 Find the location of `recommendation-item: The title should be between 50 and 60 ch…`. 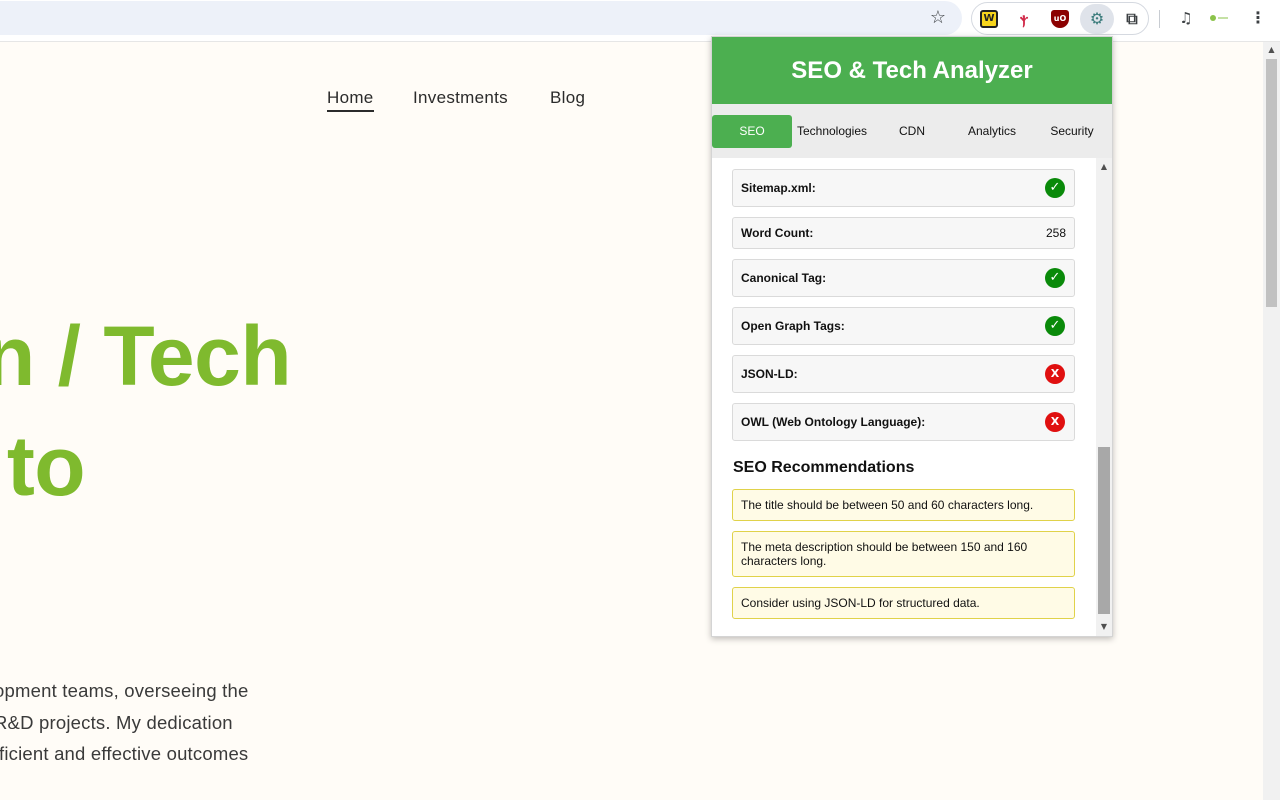

recommendation-item: The title should be between 50 and 60 ch… is located at coordinates (903, 505).